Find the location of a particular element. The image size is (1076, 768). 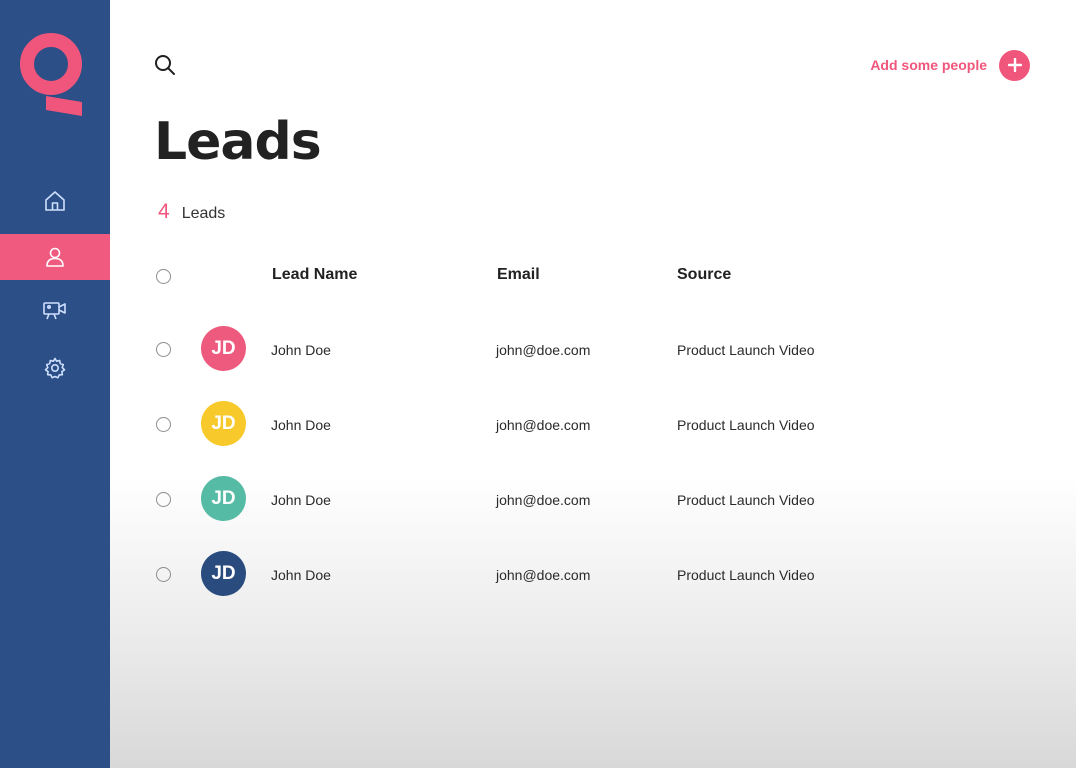

search-button is located at coordinates (165, 67).